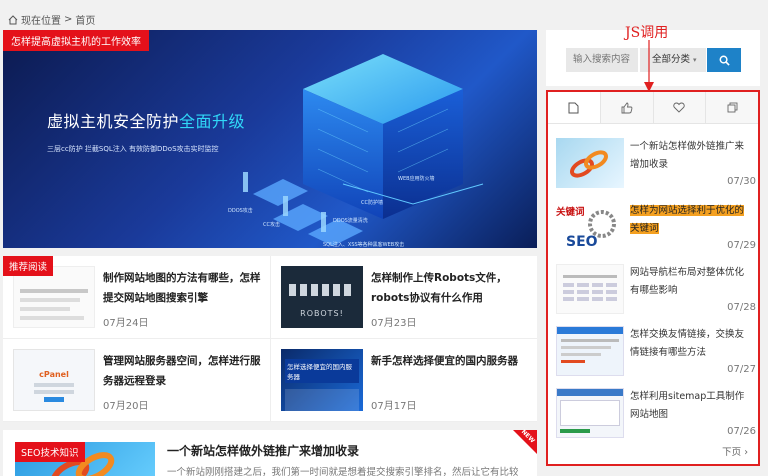 This screenshot has width=768, height=476. Describe the element at coordinates (343, 471) in the screenshot. I see `article-desc: 一个新站刚刚搭建之后，我们第一时间就是想着提交搜索引擎排名，然后让它有比较` at that location.